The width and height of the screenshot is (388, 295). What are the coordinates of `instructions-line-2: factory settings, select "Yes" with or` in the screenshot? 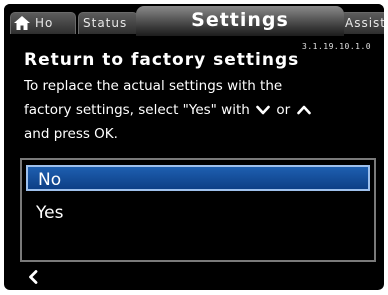 It's located at (199, 110).